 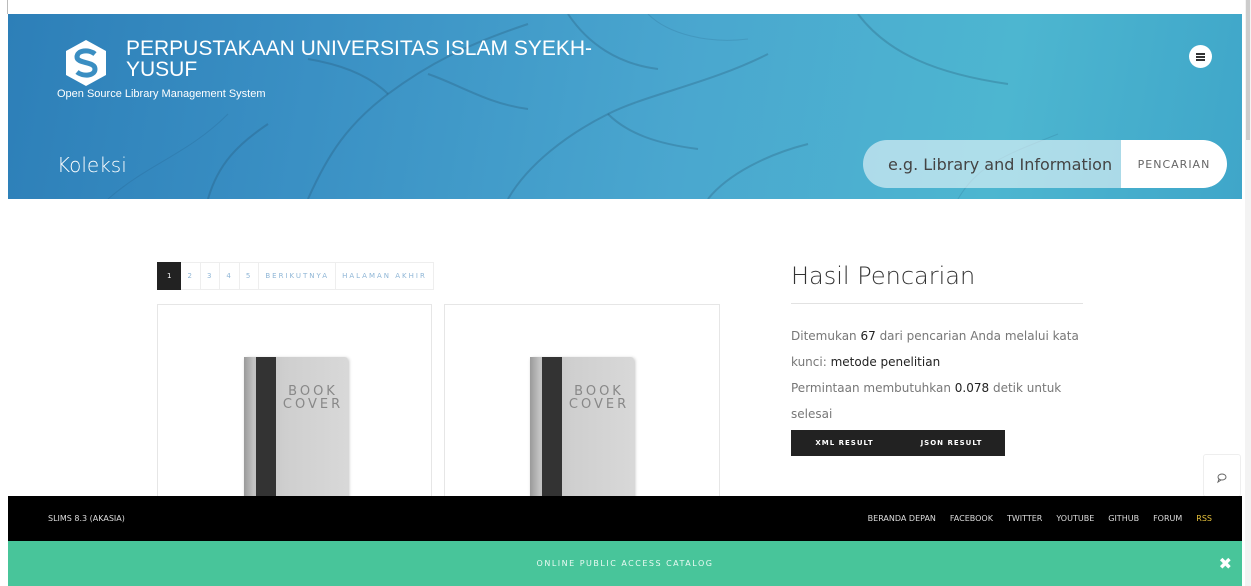 I want to click on menu-icon, so click(x=1200, y=56).